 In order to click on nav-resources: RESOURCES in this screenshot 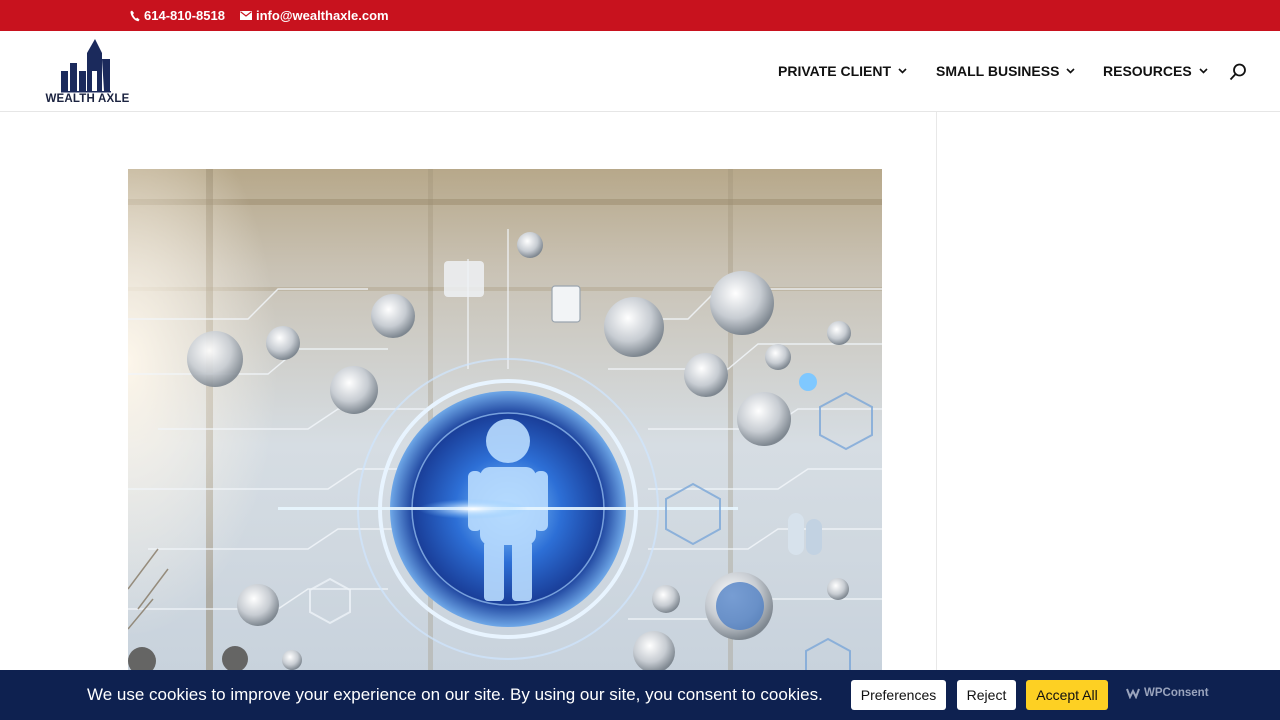, I will do `click(1158, 71)`.